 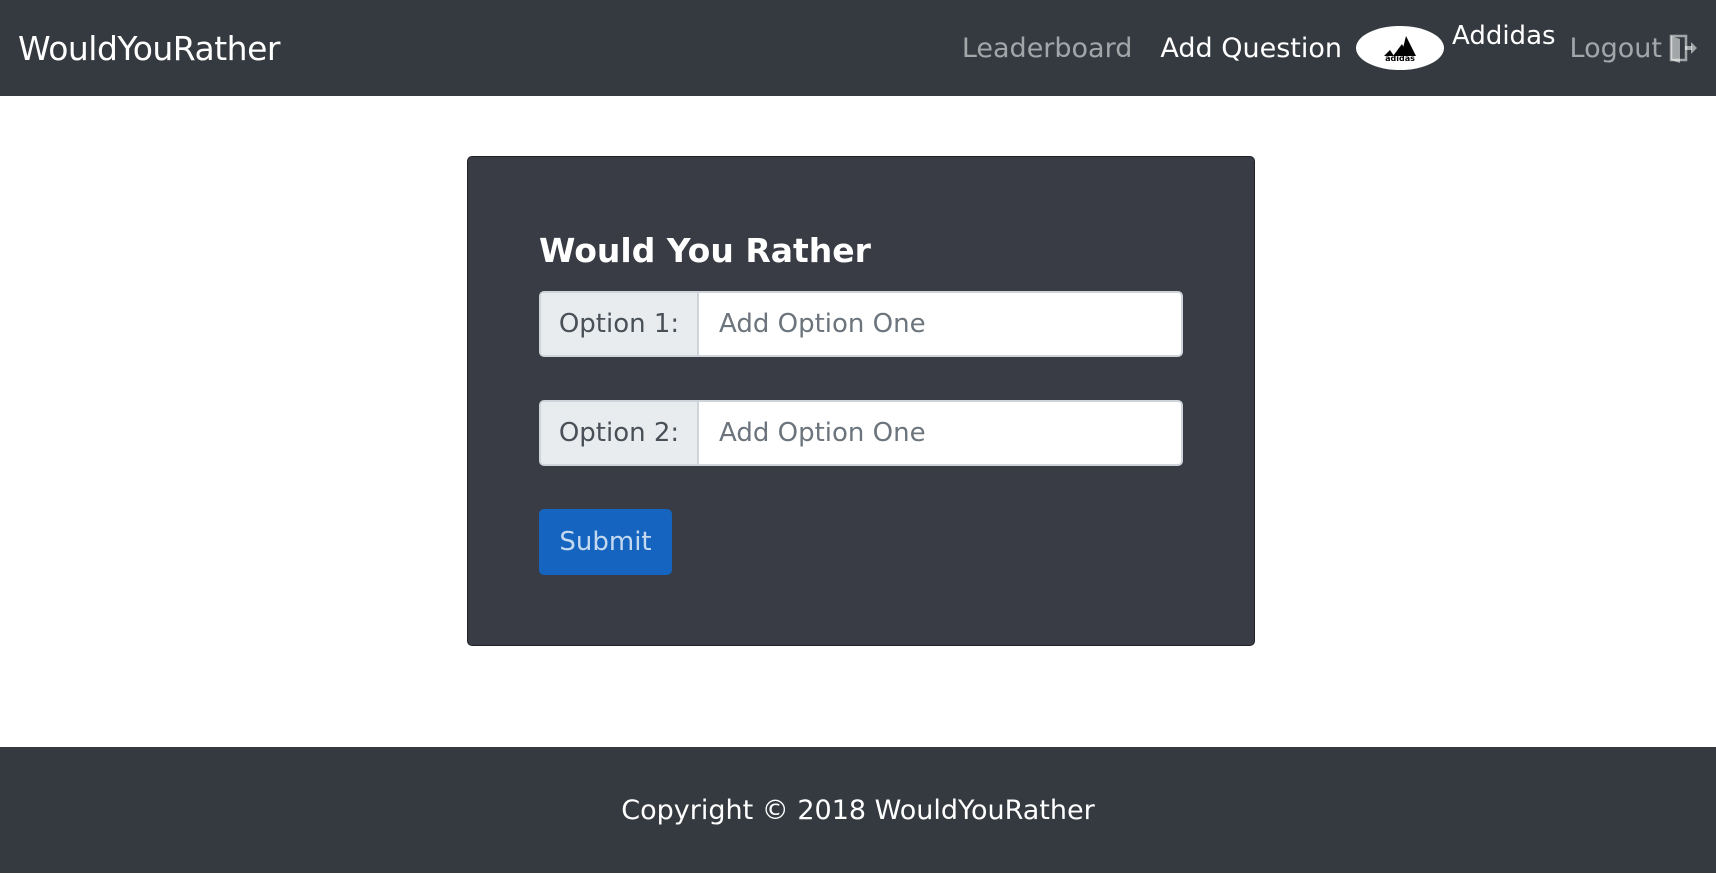 I want to click on option-one-input, so click(x=940, y=324).